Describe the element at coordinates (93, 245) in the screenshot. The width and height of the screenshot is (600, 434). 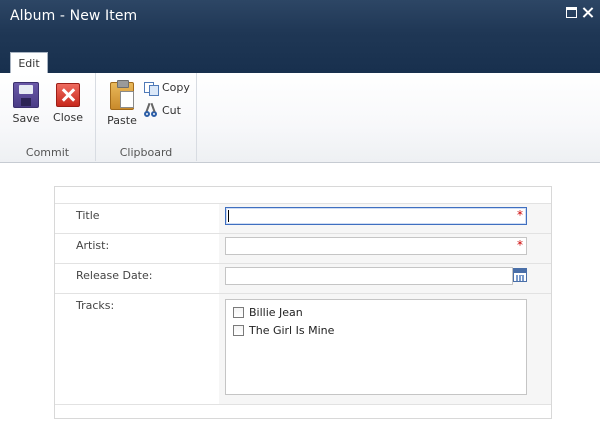
I see `artist-label: Artist:` at that location.